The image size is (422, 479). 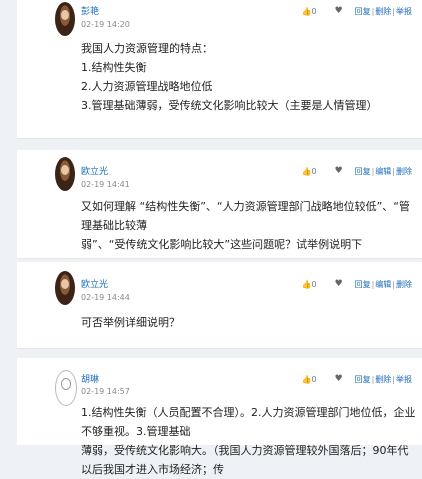 I want to click on post-body: 可否举例详细说明？, so click(x=130, y=322).